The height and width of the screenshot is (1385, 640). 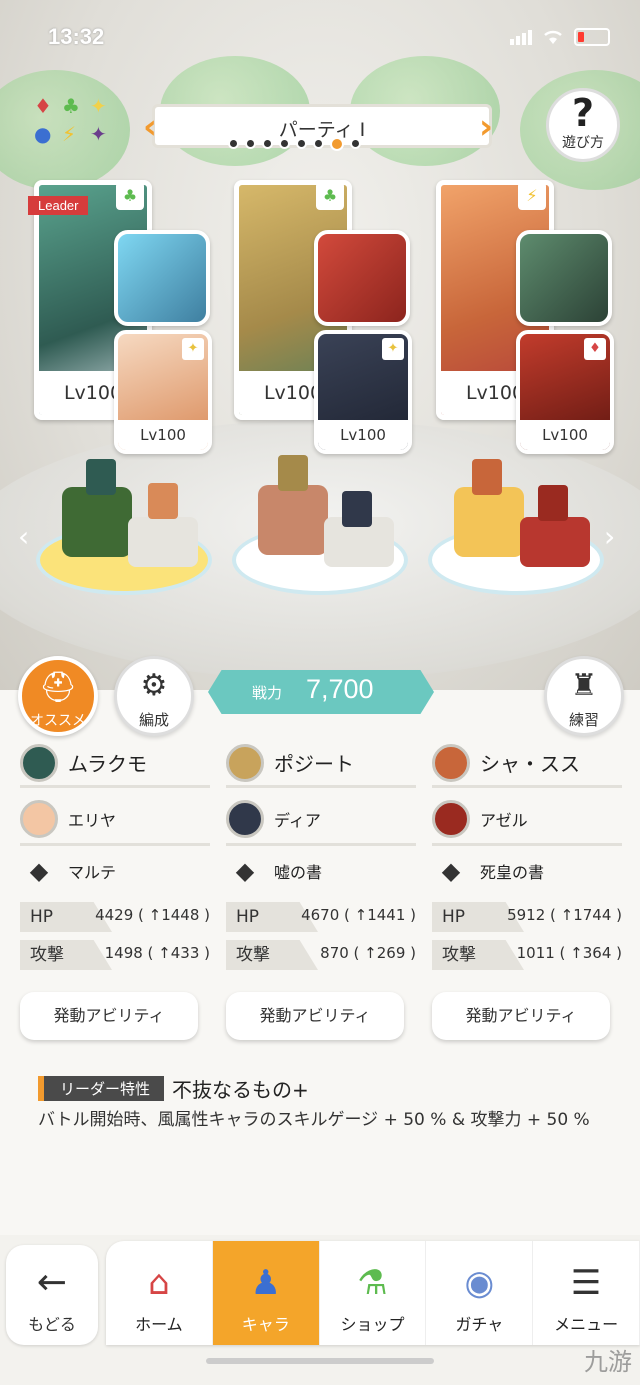 What do you see at coordinates (159, 1324) in the screenshot?
I see `tab-label: ホーム` at bounding box center [159, 1324].